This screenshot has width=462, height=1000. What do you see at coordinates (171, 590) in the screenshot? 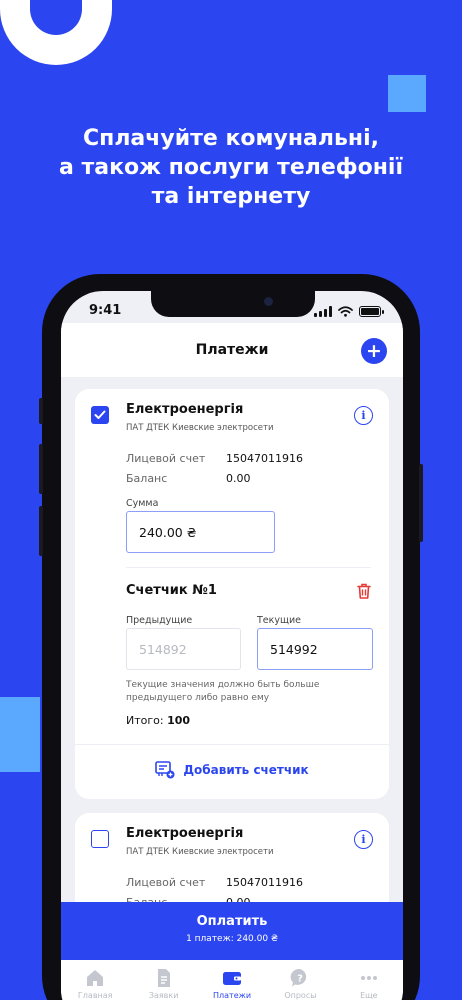
I see `meter-title: Счетчик №1` at bounding box center [171, 590].